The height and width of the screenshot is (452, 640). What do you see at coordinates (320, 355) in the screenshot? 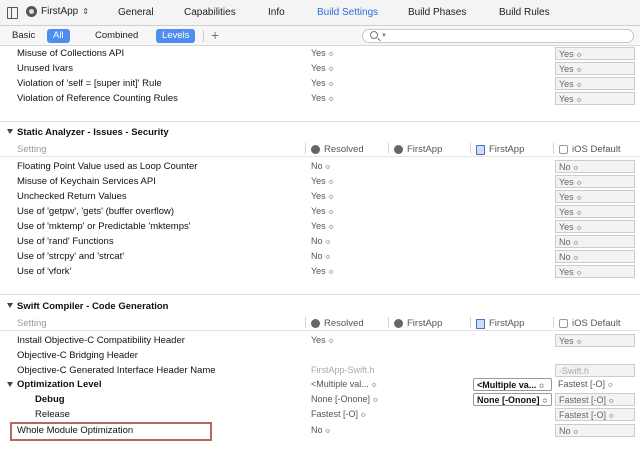
I see `setting-row: Objective-C Bridging Header` at bounding box center [320, 355].